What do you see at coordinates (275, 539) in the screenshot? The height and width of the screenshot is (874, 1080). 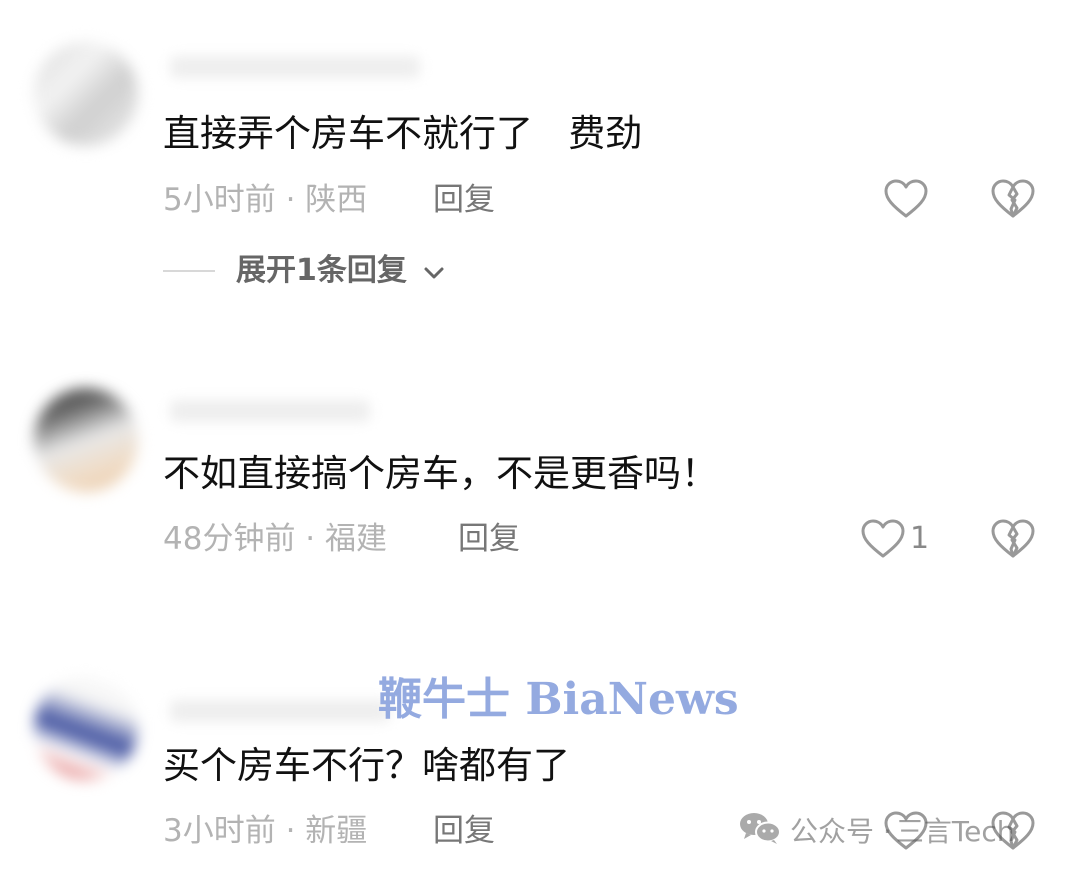 I see `comment-time-location: 48分钟前 · 福建` at bounding box center [275, 539].